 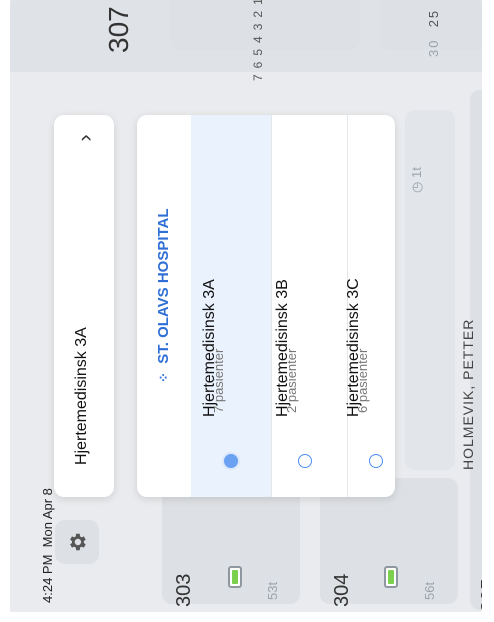 What do you see at coordinates (47, 578) in the screenshot?
I see `status-time: 4:24 PM` at bounding box center [47, 578].